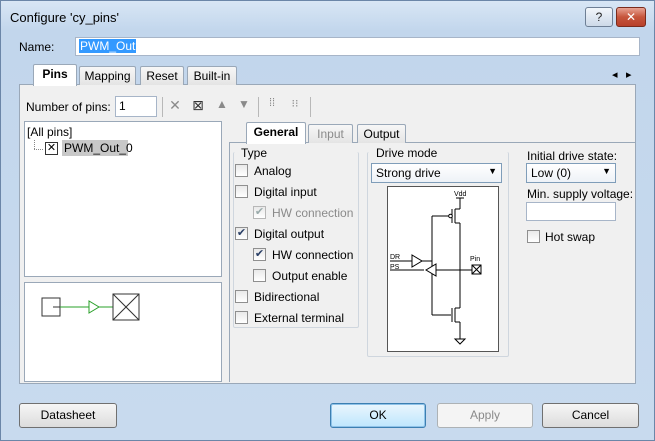 Image resolution: width=655 pixels, height=441 pixels. Describe the element at coordinates (615, 74) in the screenshot. I see `tab-prev-icon: ◂` at that location.